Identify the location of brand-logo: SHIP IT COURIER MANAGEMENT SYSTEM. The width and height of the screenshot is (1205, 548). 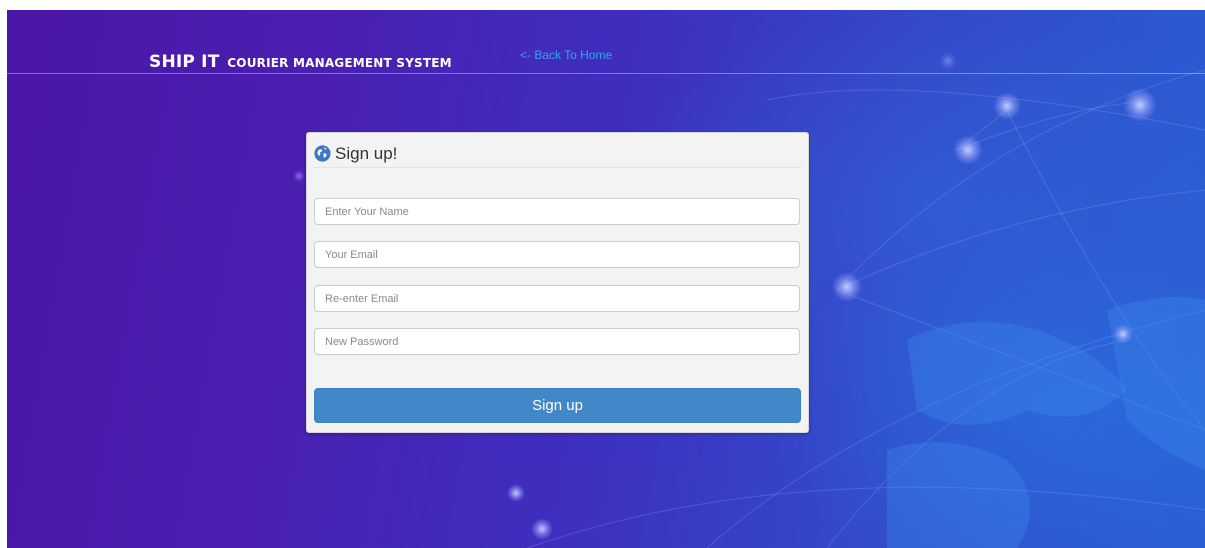
(300, 62).